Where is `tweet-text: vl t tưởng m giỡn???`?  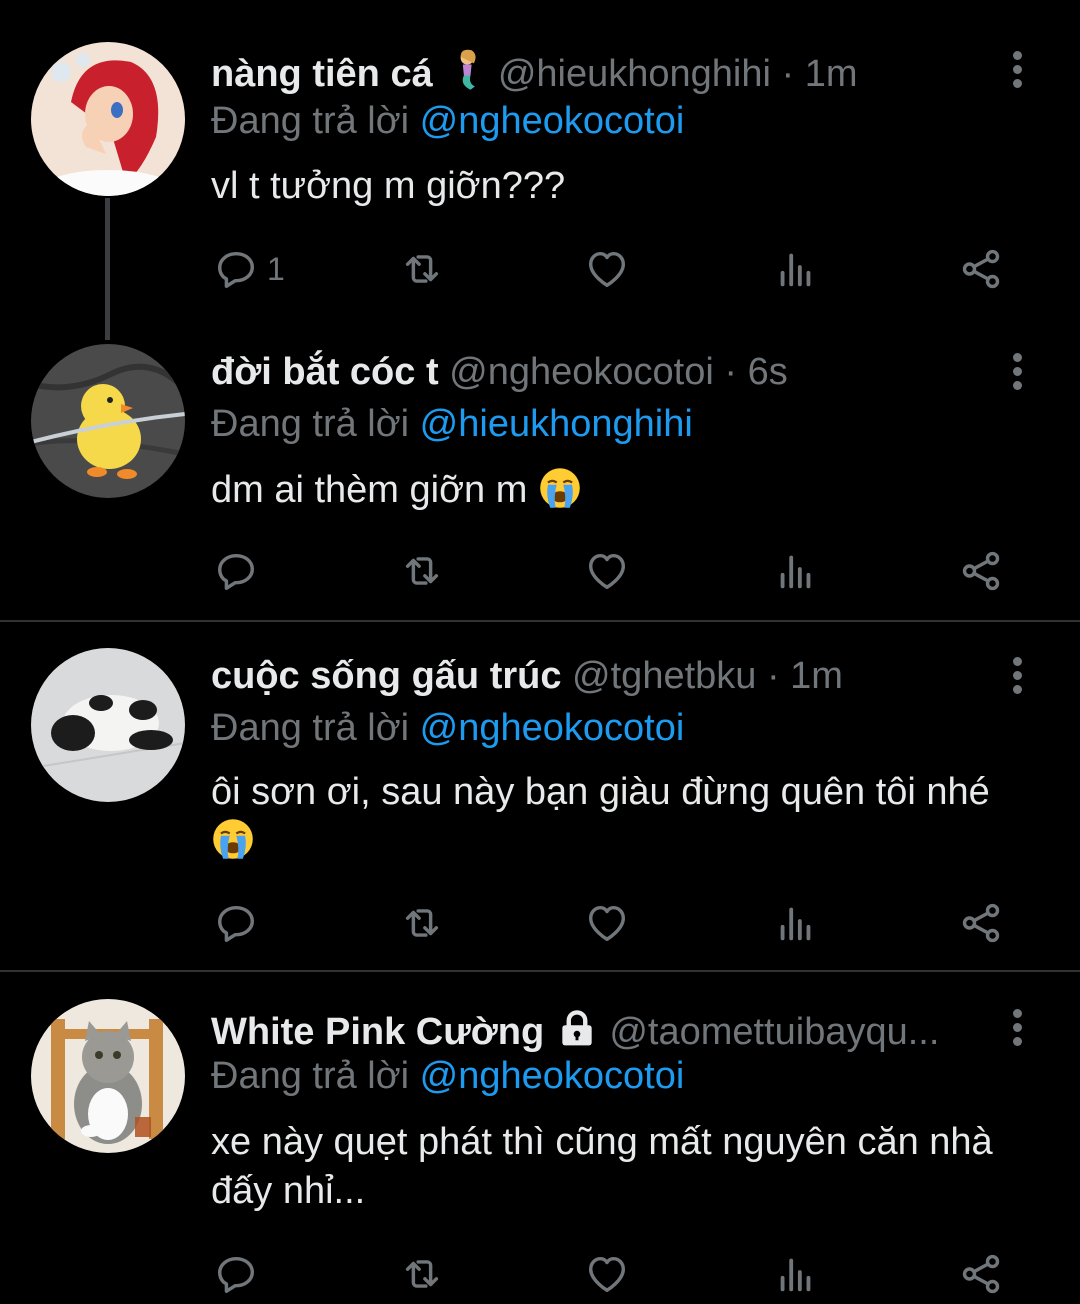
tweet-text: vl t tưởng m giỡn??? is located at coordinates (388, 186).